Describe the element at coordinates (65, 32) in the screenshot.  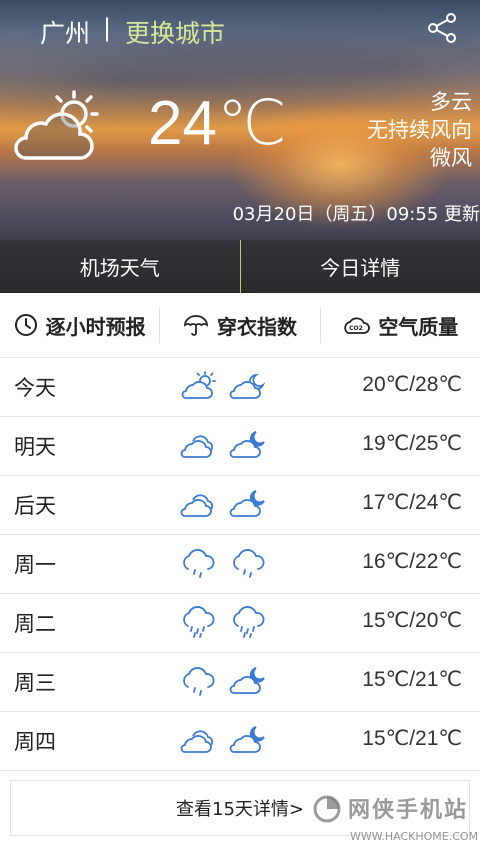
I see `city-name: 广州` at that location.